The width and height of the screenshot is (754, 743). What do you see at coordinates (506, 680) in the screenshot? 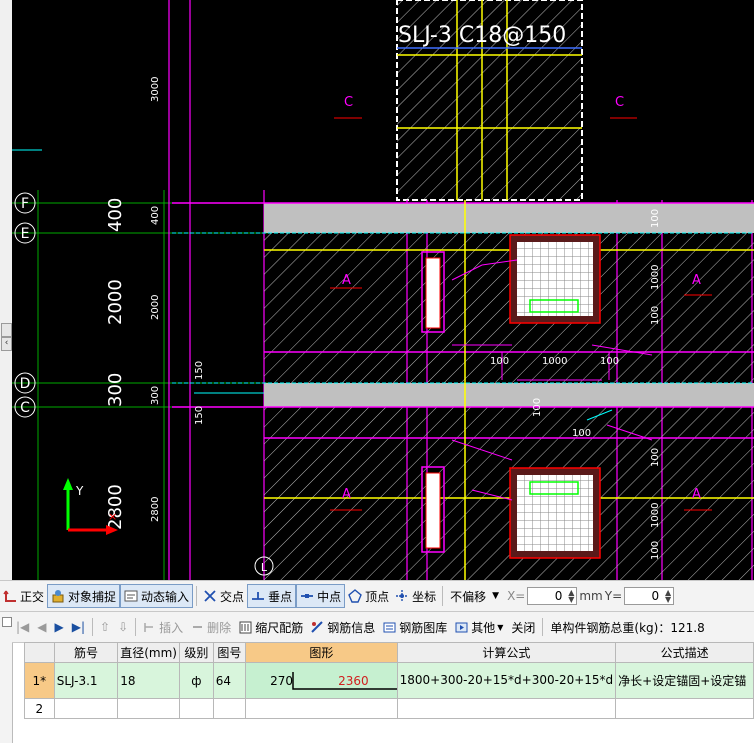
I see `cell-formula: 1800+300-20+15*d+300-20+15*d` at bounding box center [506, 680].